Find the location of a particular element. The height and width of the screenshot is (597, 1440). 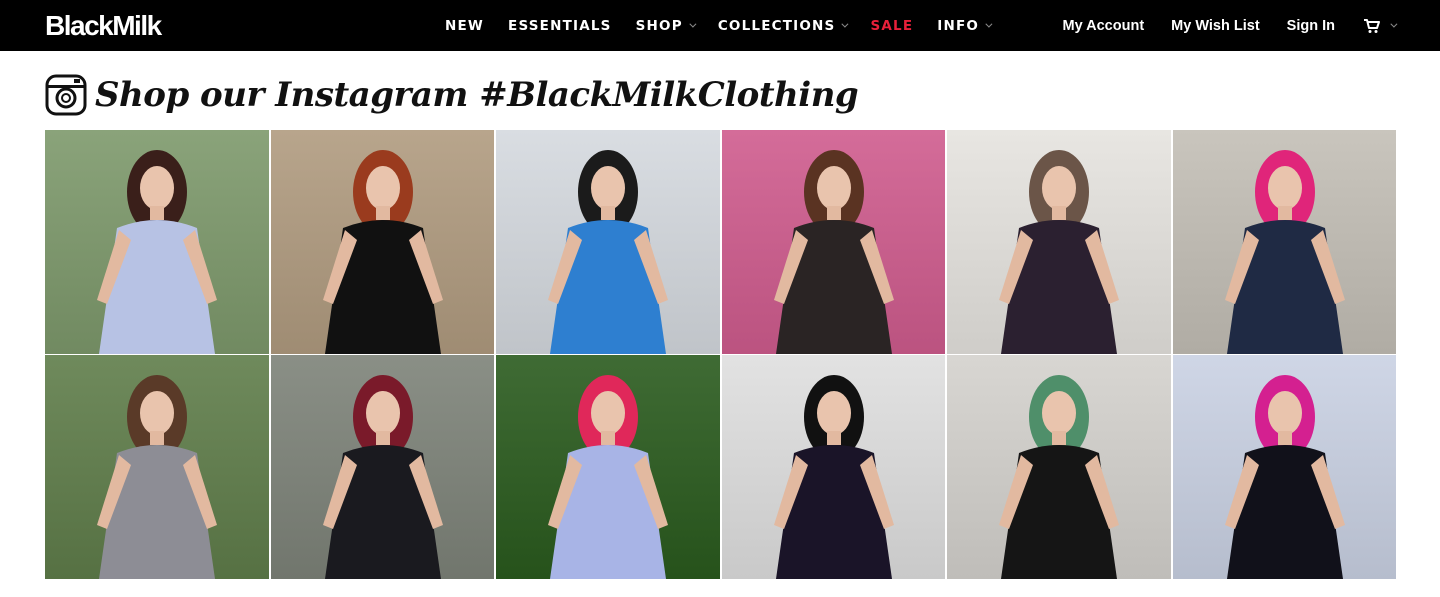

wish-list-link: My Wish List is located at coordinates (1215, 26).